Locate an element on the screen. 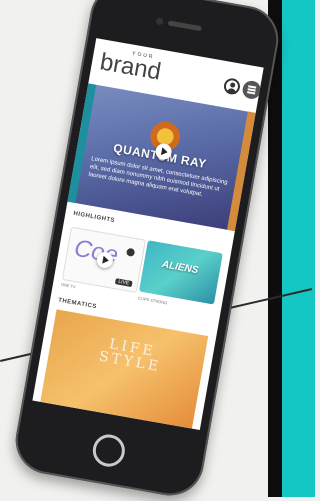 This screenshot has height=501, width=320. section-highlights-title: HIGHLIGHTS is located at coordinates (94, 217).